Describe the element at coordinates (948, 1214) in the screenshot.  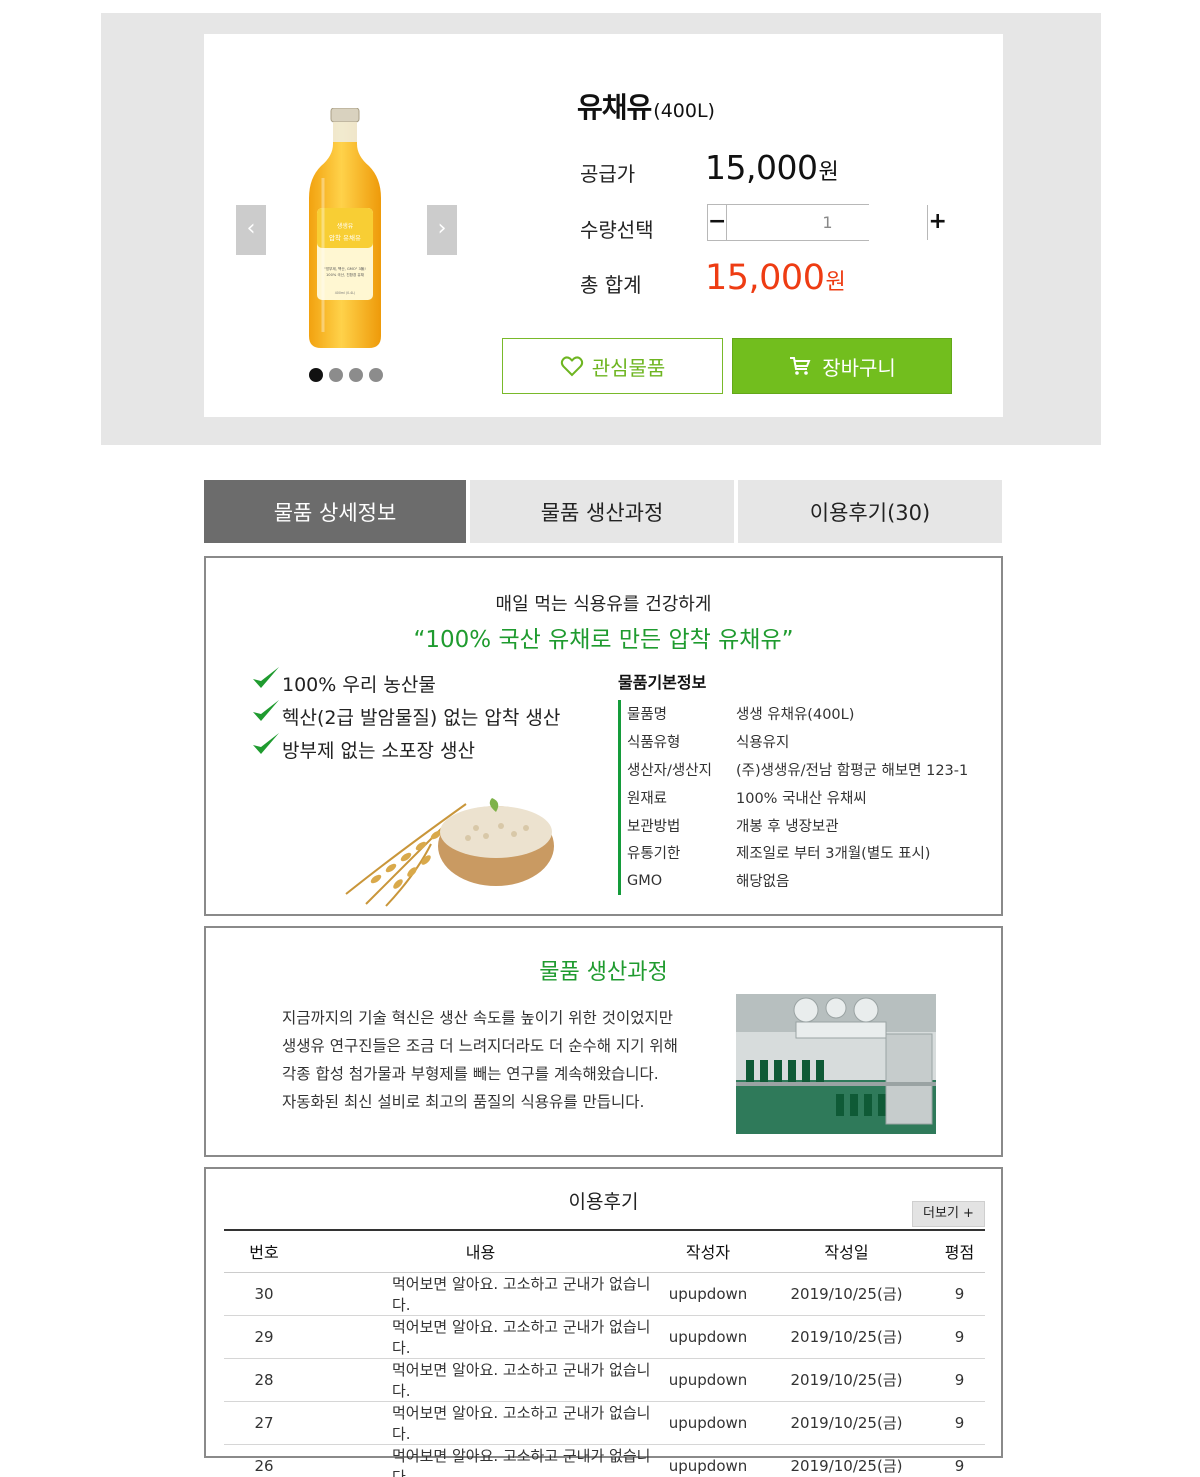
I see `more-reviews-button: 더보기 +` at that location.